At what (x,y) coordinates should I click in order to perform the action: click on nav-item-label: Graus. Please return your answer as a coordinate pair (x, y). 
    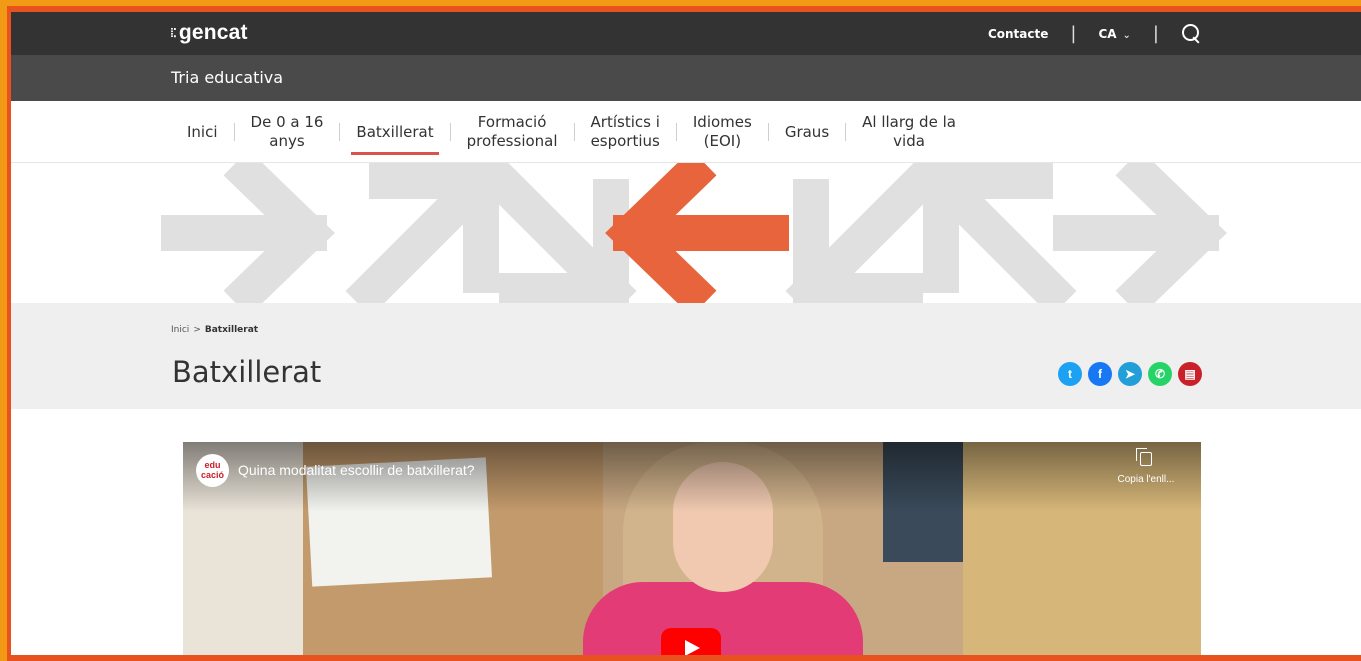
    Looking at the image, I should click on (807, 131).